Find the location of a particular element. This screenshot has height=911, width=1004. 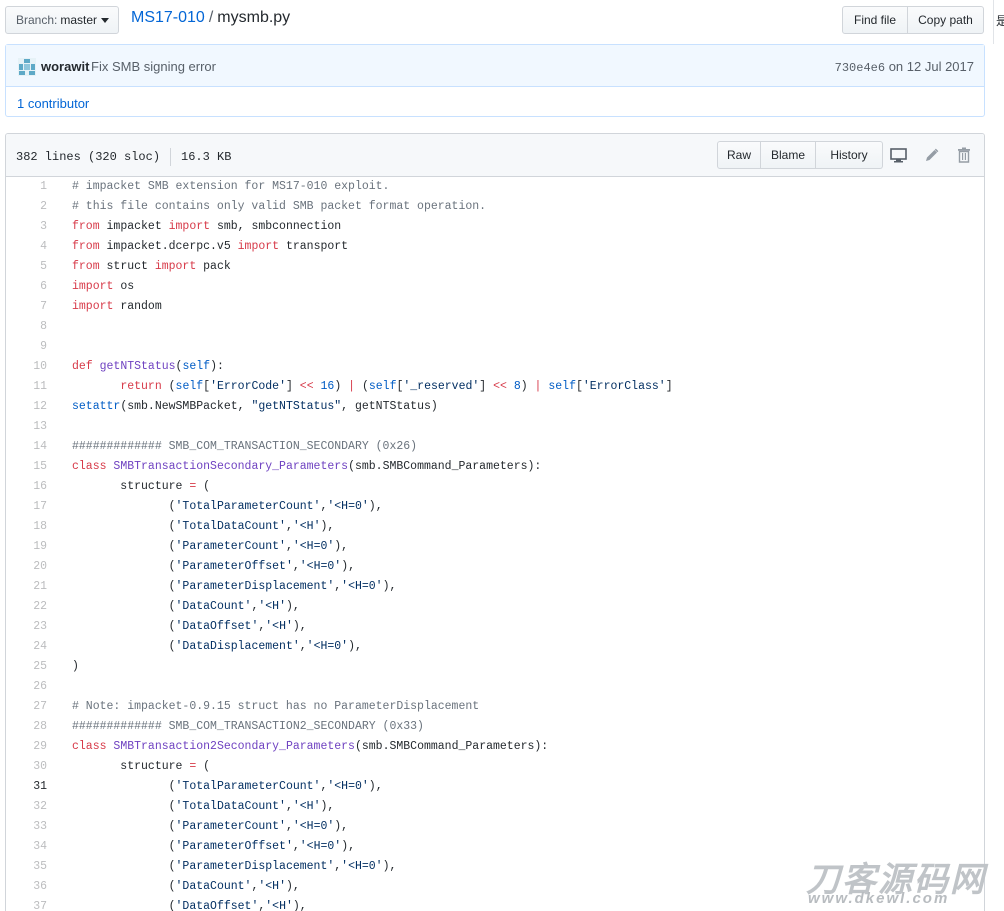

line-number: 32 is located at coordinates (29, 807).